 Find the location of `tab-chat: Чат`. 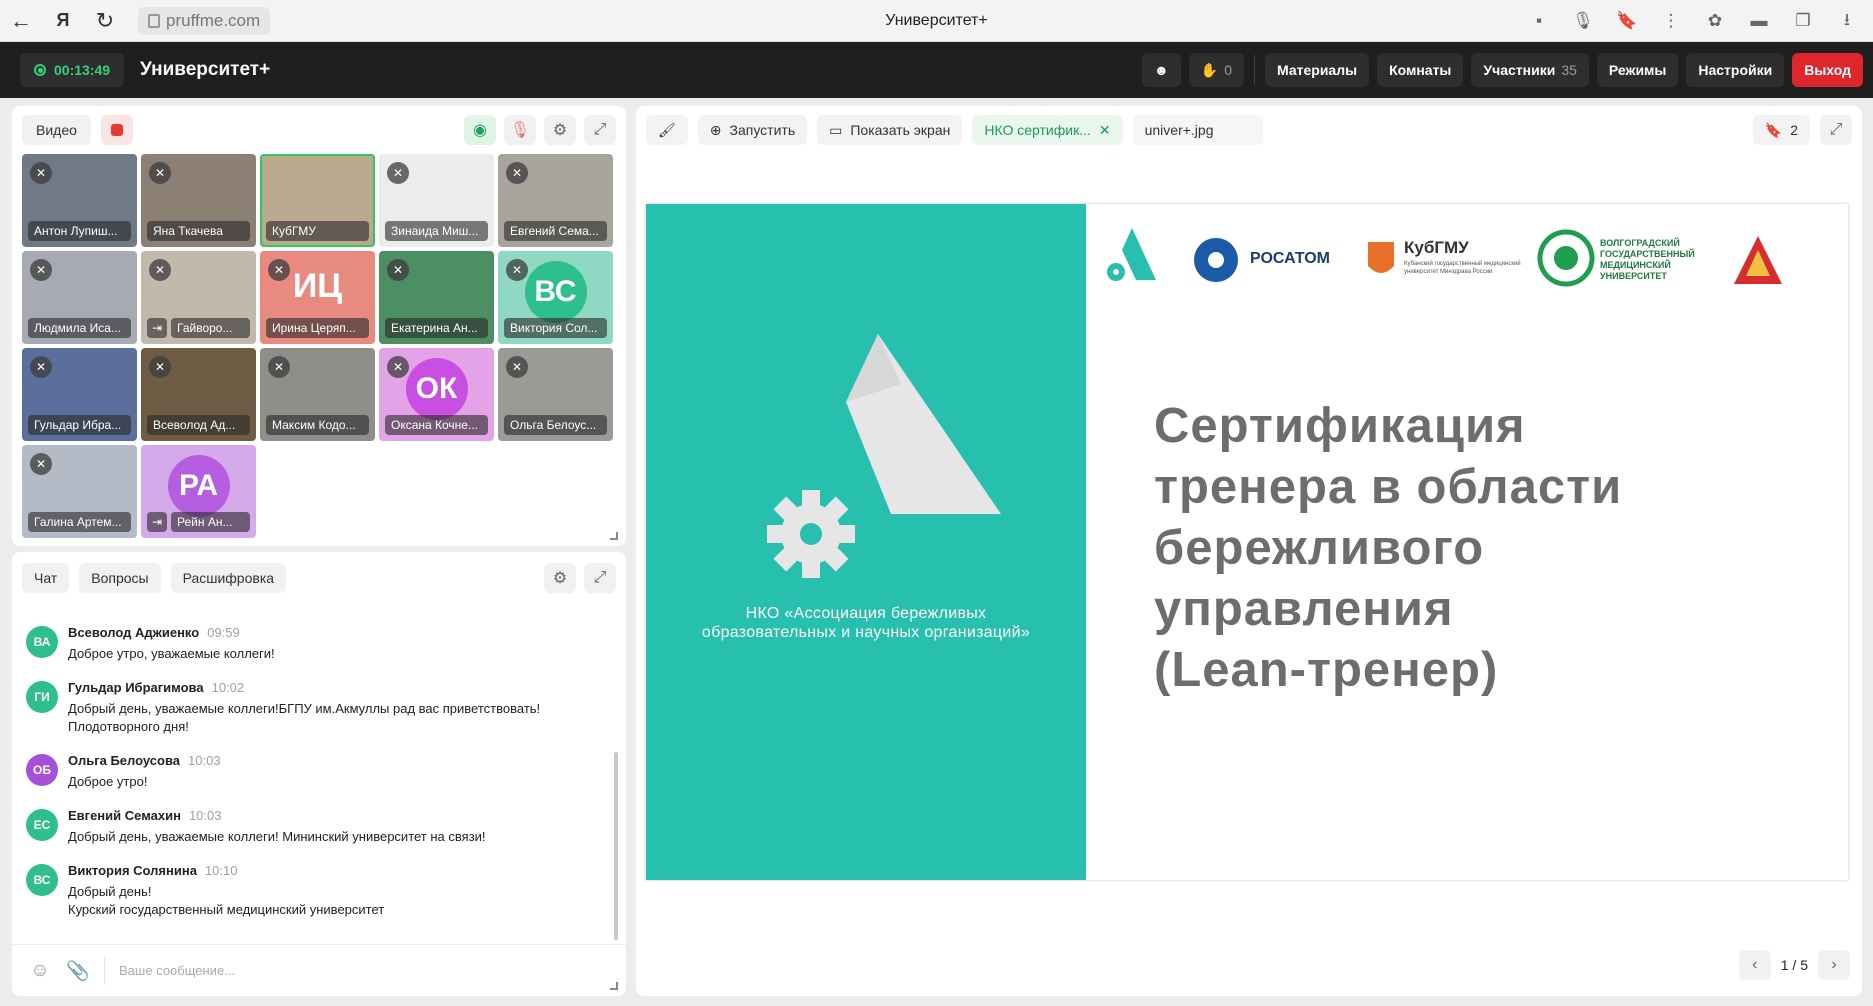

tab-chat: Чат is located at coordinates (46, 578).